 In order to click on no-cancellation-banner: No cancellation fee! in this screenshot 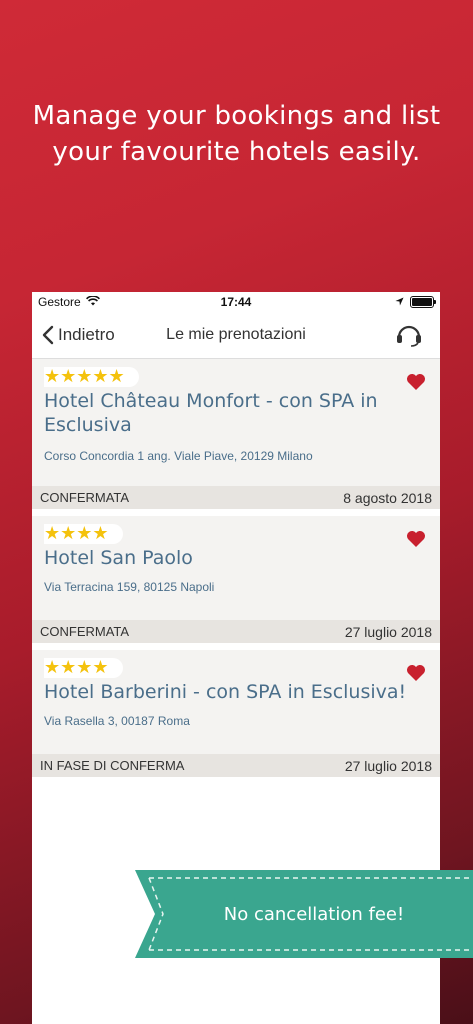, I will do `click(304, 914)`.